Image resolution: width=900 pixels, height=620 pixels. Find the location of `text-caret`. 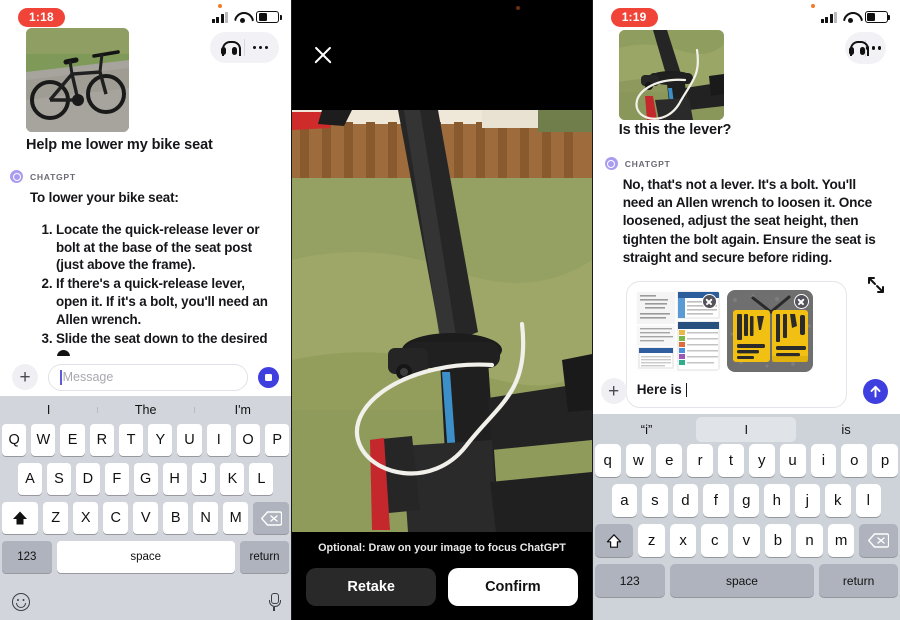

text-caret is located at coordinates (686, 389).